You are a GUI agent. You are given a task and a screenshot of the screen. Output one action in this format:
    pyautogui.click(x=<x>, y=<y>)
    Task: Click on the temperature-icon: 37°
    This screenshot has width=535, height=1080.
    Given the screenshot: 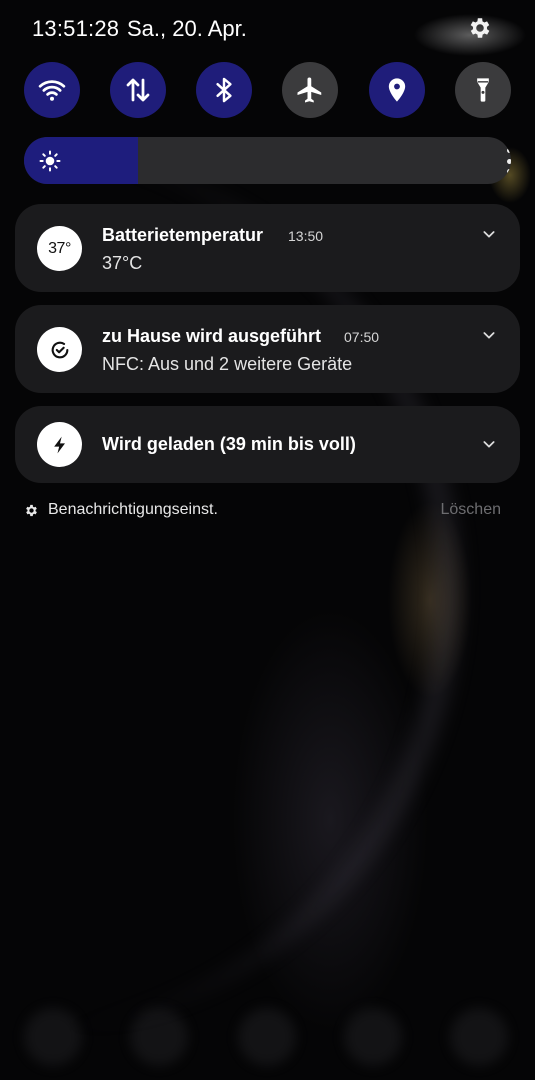 What is the action you would take?
    pyautogui.click(x=59, y=248)
    